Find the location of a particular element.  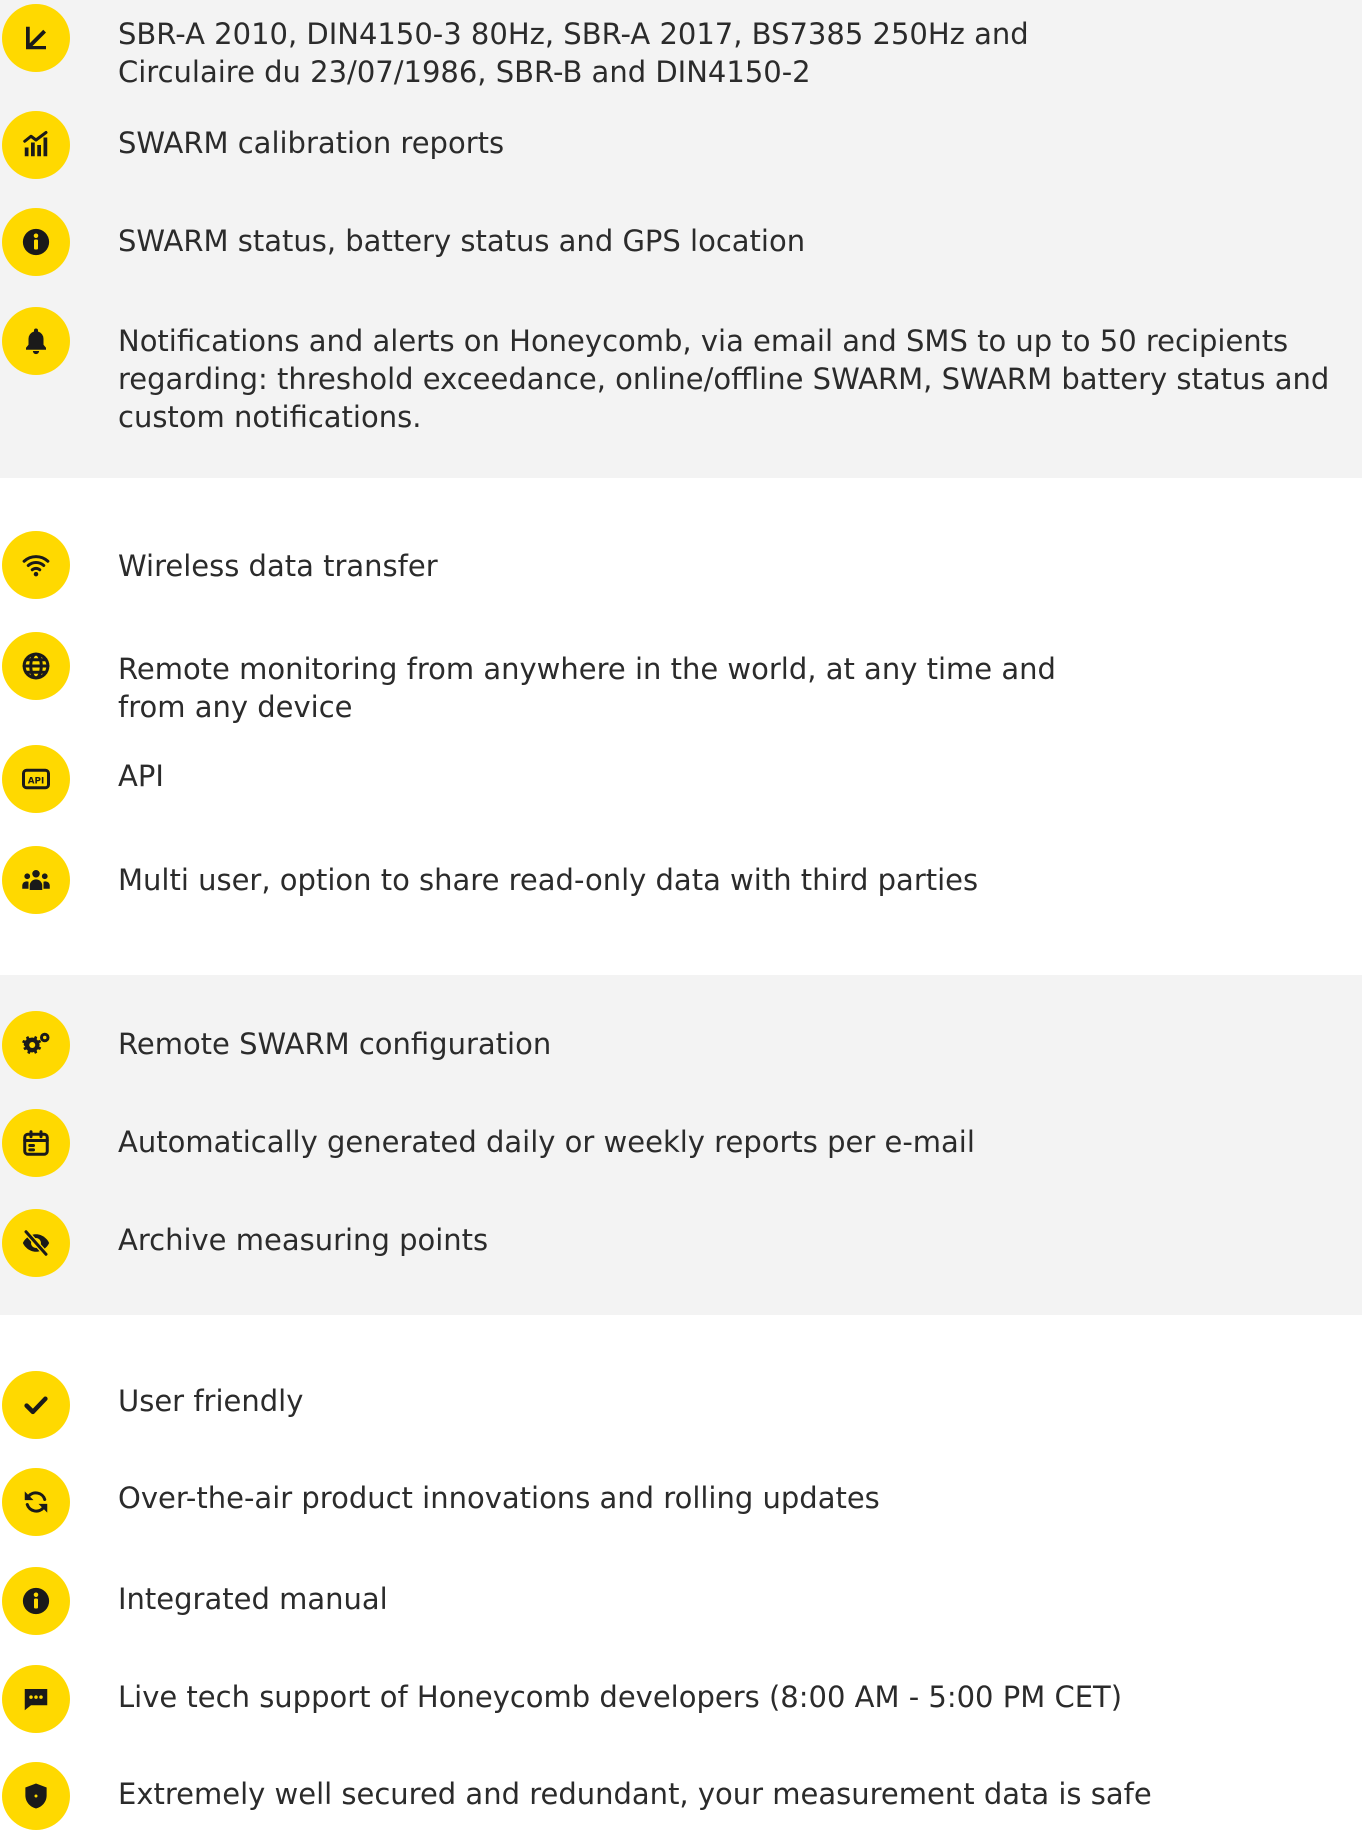

feature-text-line: SWARM calibration reports is located at coordinates (311, 143).